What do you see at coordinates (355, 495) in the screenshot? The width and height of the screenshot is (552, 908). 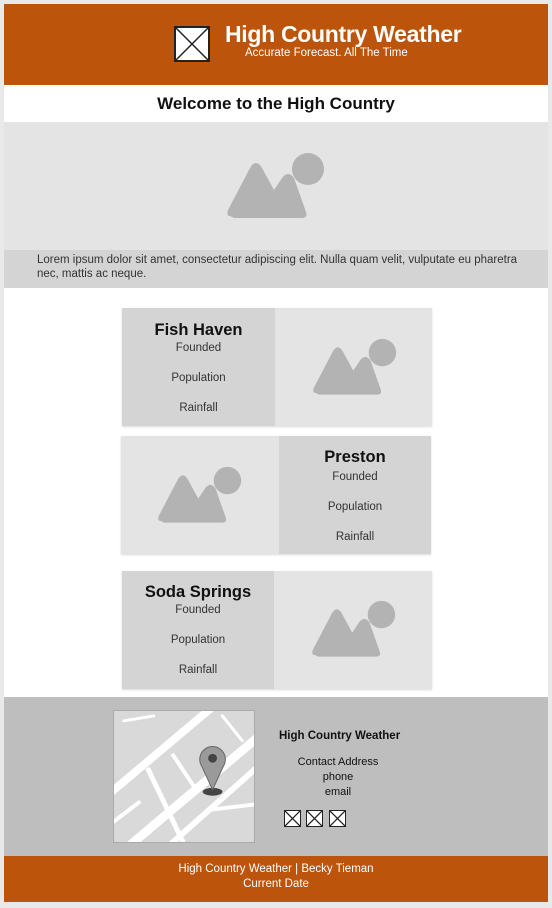 I see `town-info: Preston Founded Population Rainfall` at bounding box center [355, 495].